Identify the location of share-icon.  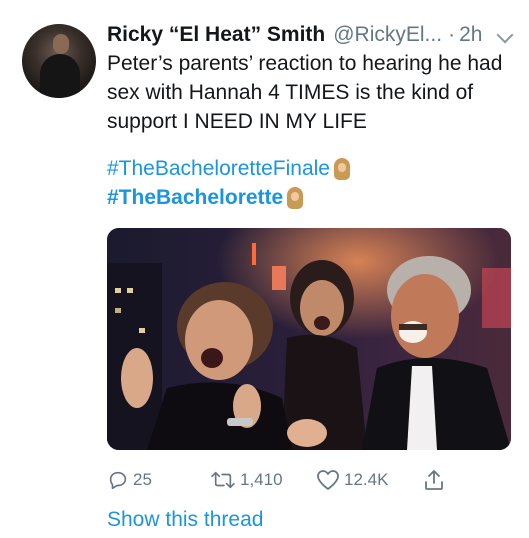
(434, 480).